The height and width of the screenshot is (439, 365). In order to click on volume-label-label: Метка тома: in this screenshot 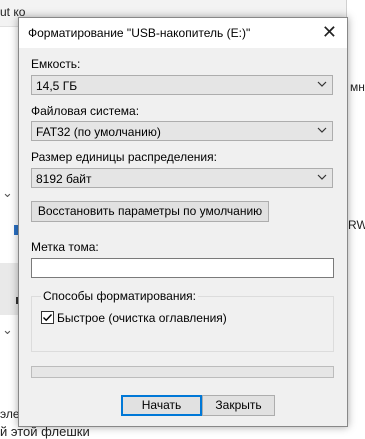, I will do `click(65, 247)`.